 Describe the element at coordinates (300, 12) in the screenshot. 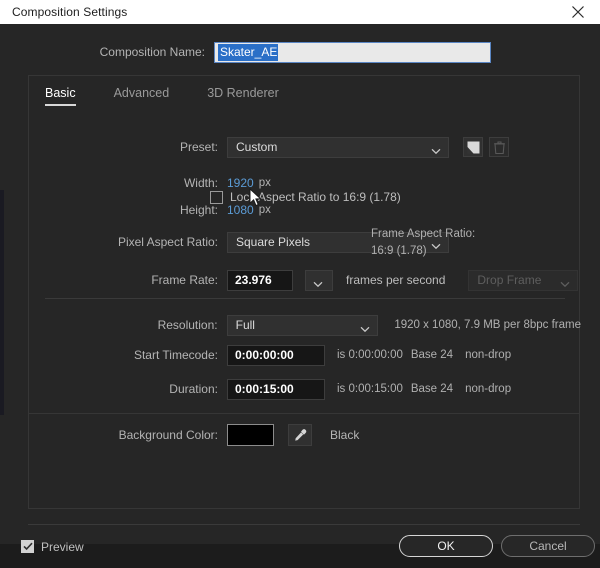

I see `title-bar: Composition Settings` at that location.